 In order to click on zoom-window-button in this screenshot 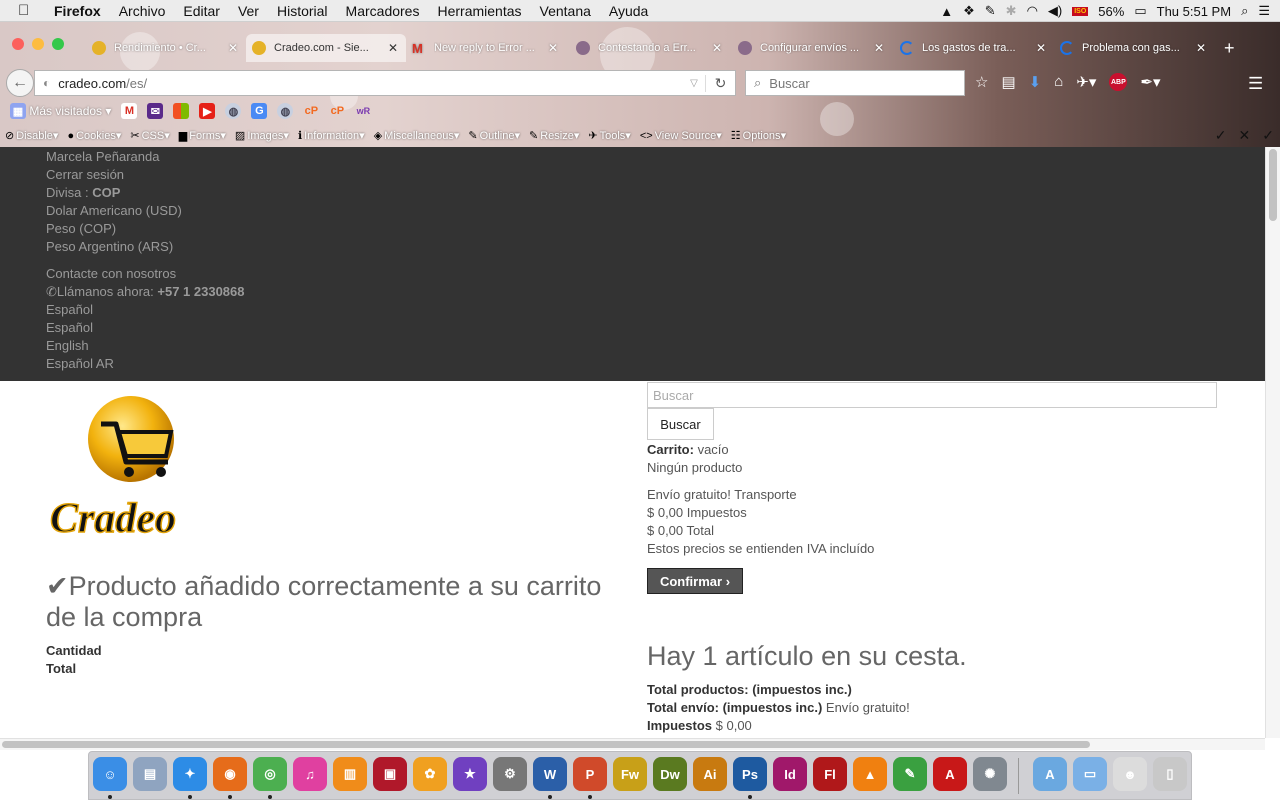, I will do `click(58, 44)`.